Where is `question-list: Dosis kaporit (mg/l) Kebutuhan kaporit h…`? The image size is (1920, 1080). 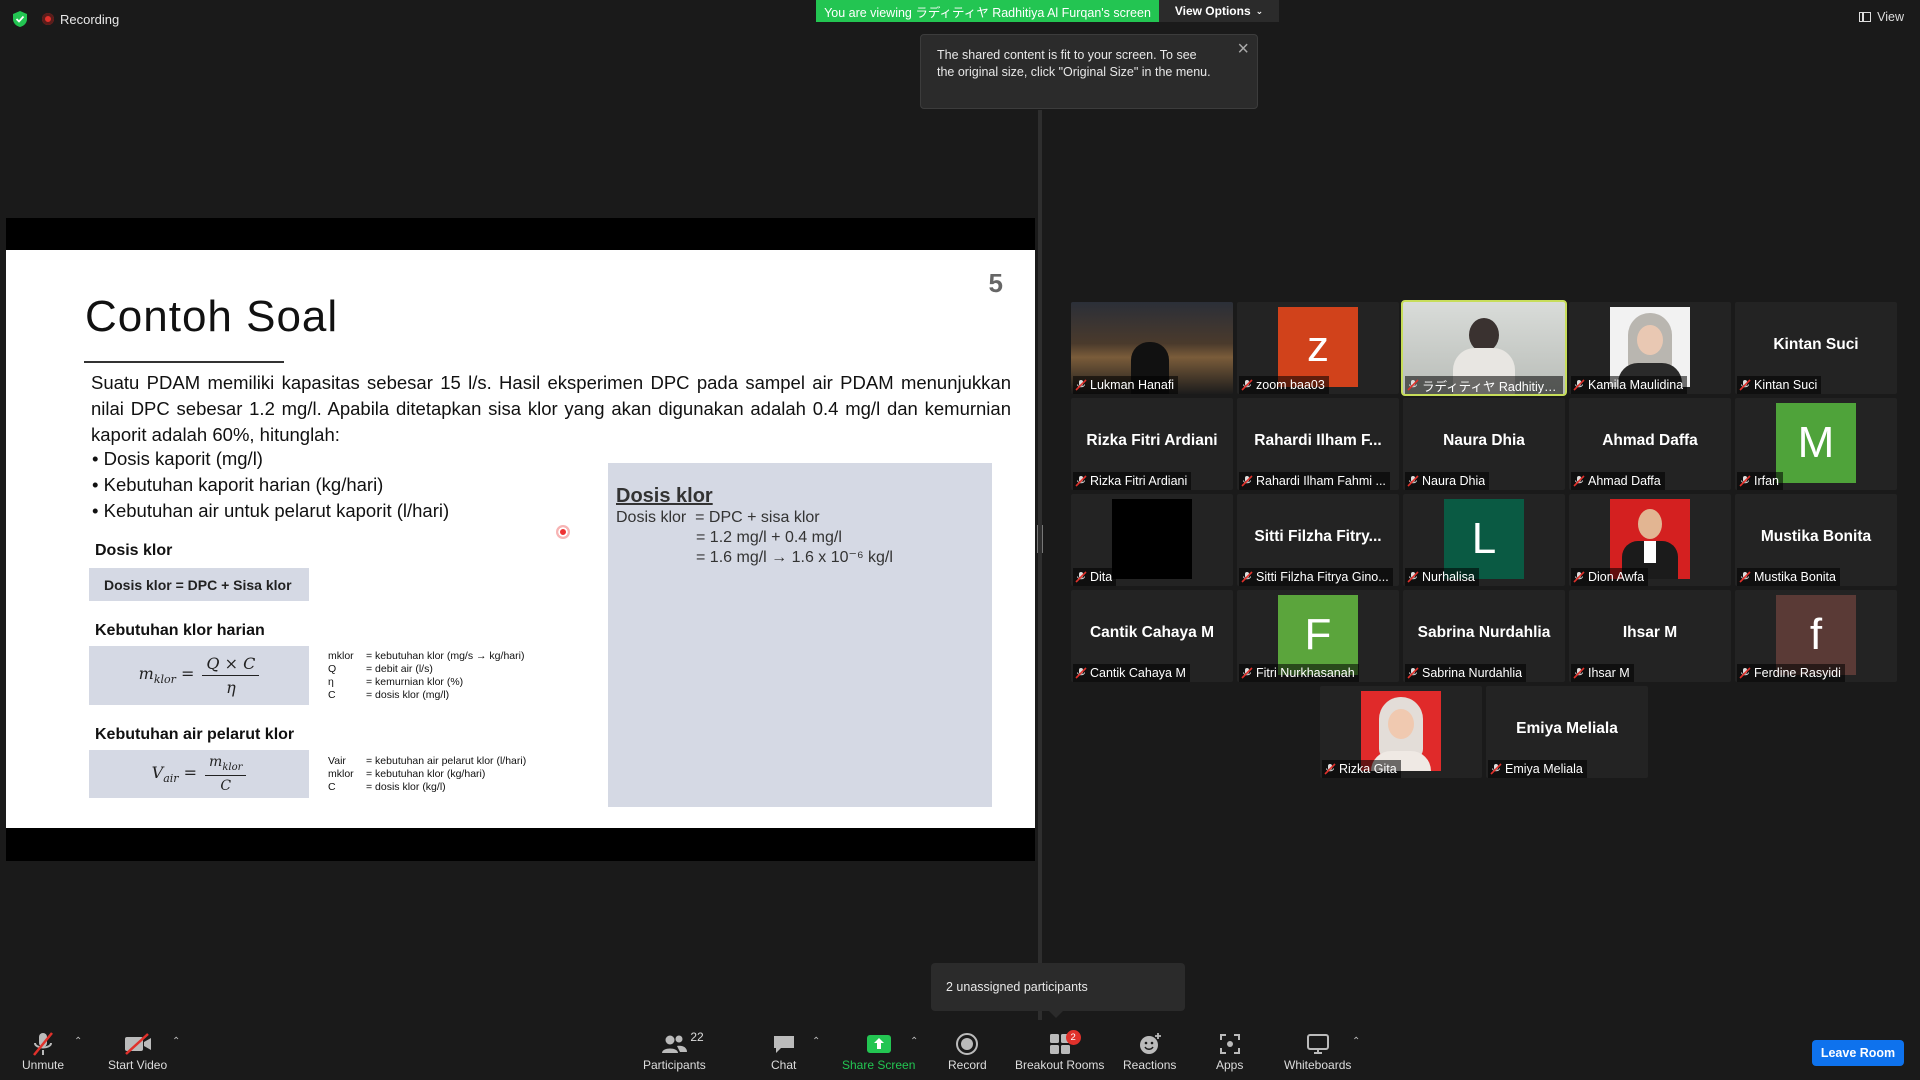
question-list: Dosis kaporit (mg/l) Kebutuhan kaporit h… is located at coordinates (271, 485).